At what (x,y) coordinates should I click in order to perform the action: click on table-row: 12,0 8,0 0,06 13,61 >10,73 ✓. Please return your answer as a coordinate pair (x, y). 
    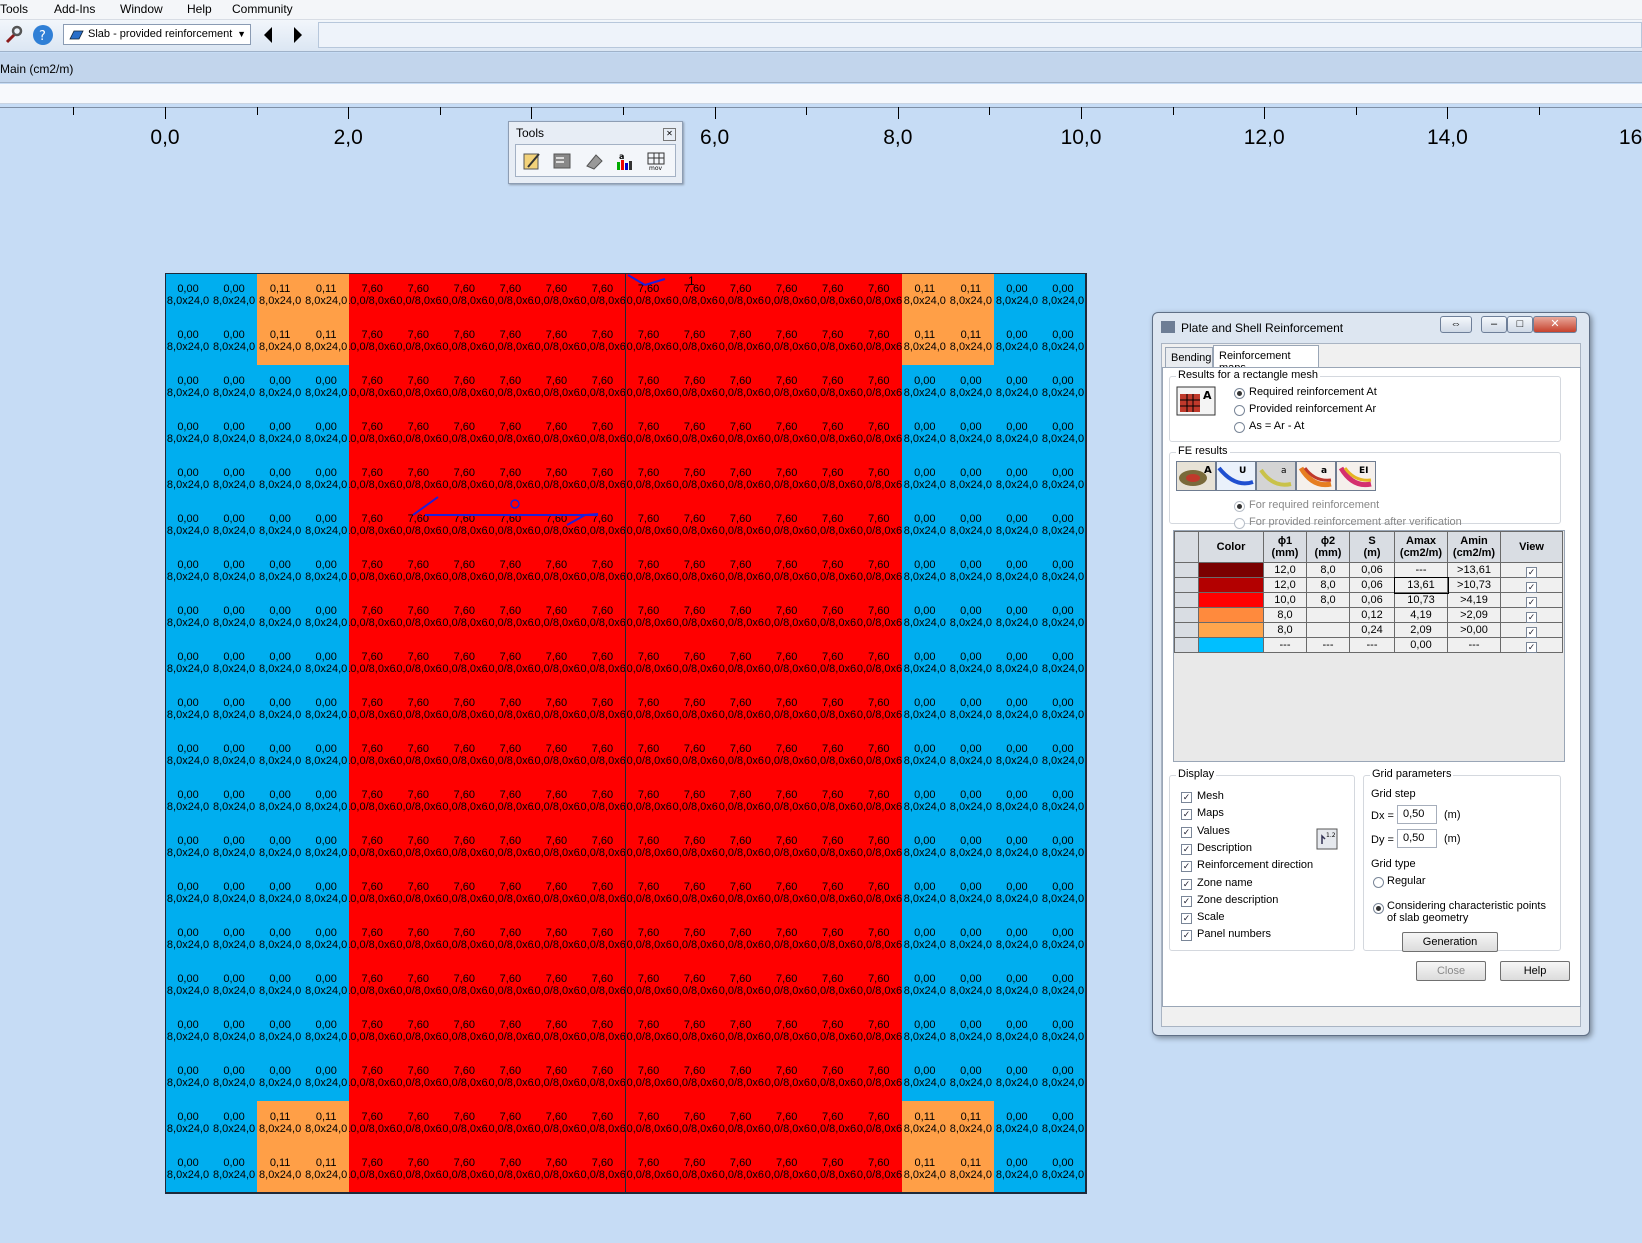
    Looking at the image, I should click on (1368, 585).